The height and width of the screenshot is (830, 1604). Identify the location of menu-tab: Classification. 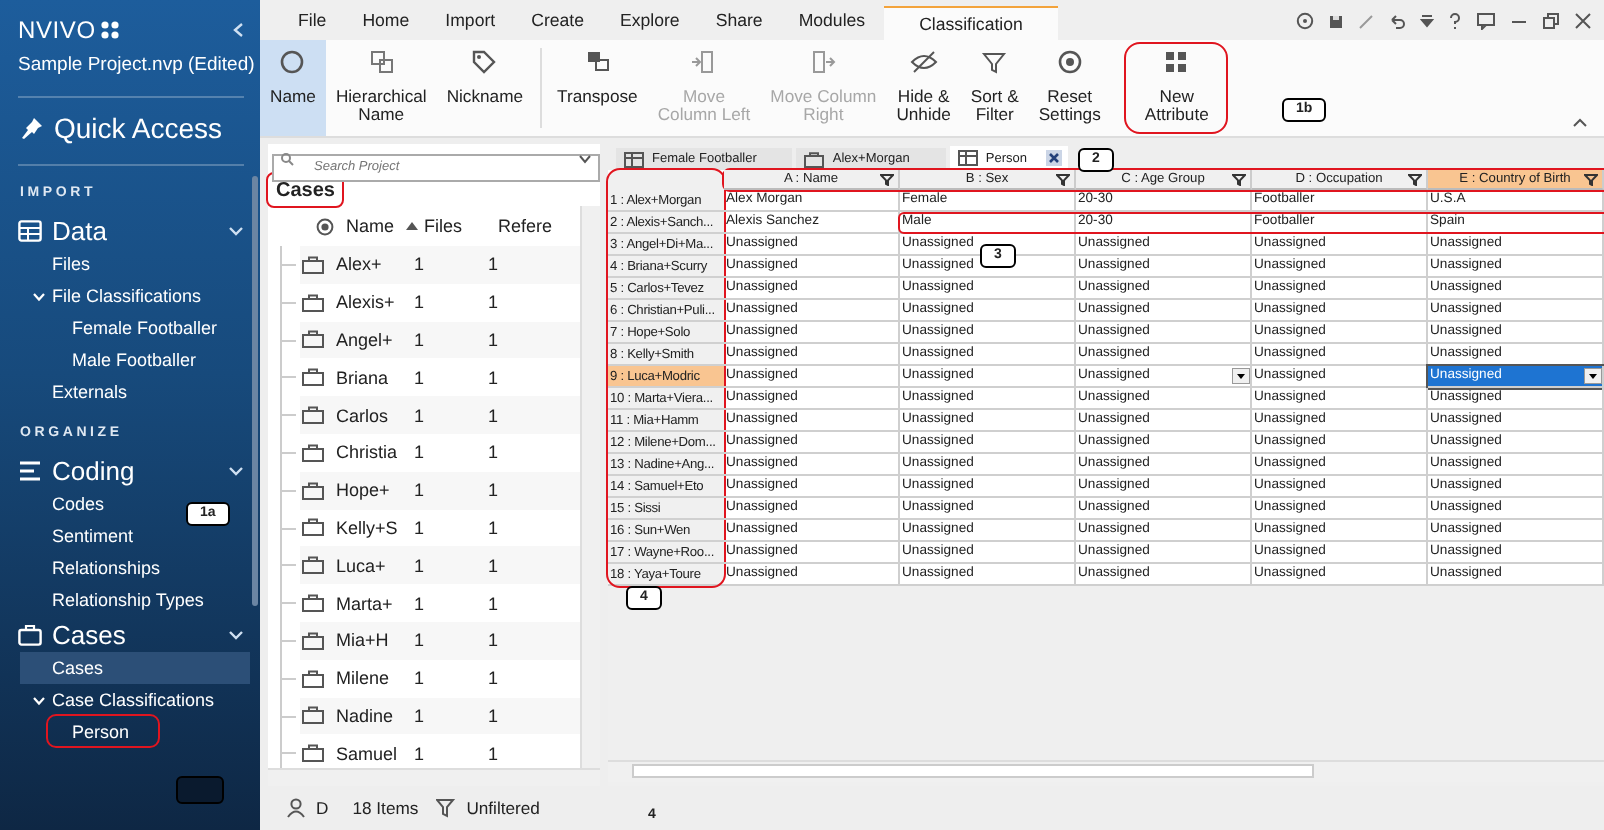
(971, 23).